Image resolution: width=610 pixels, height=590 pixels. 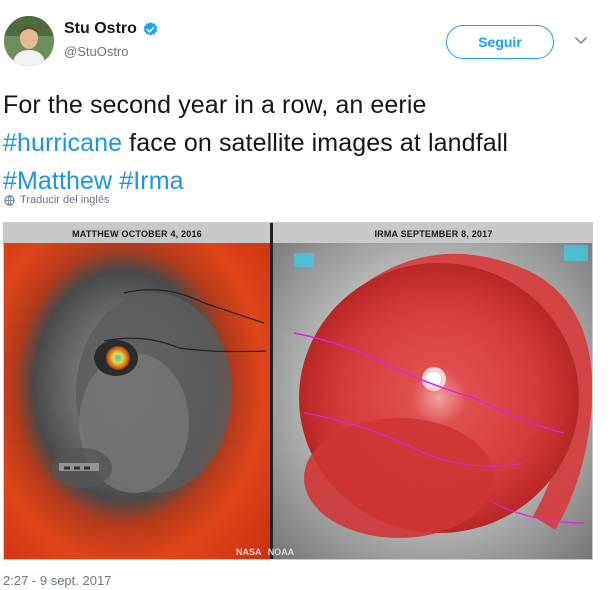 I want to click on hashtag-irma-link: #Irma, so click(x=151, y=181).